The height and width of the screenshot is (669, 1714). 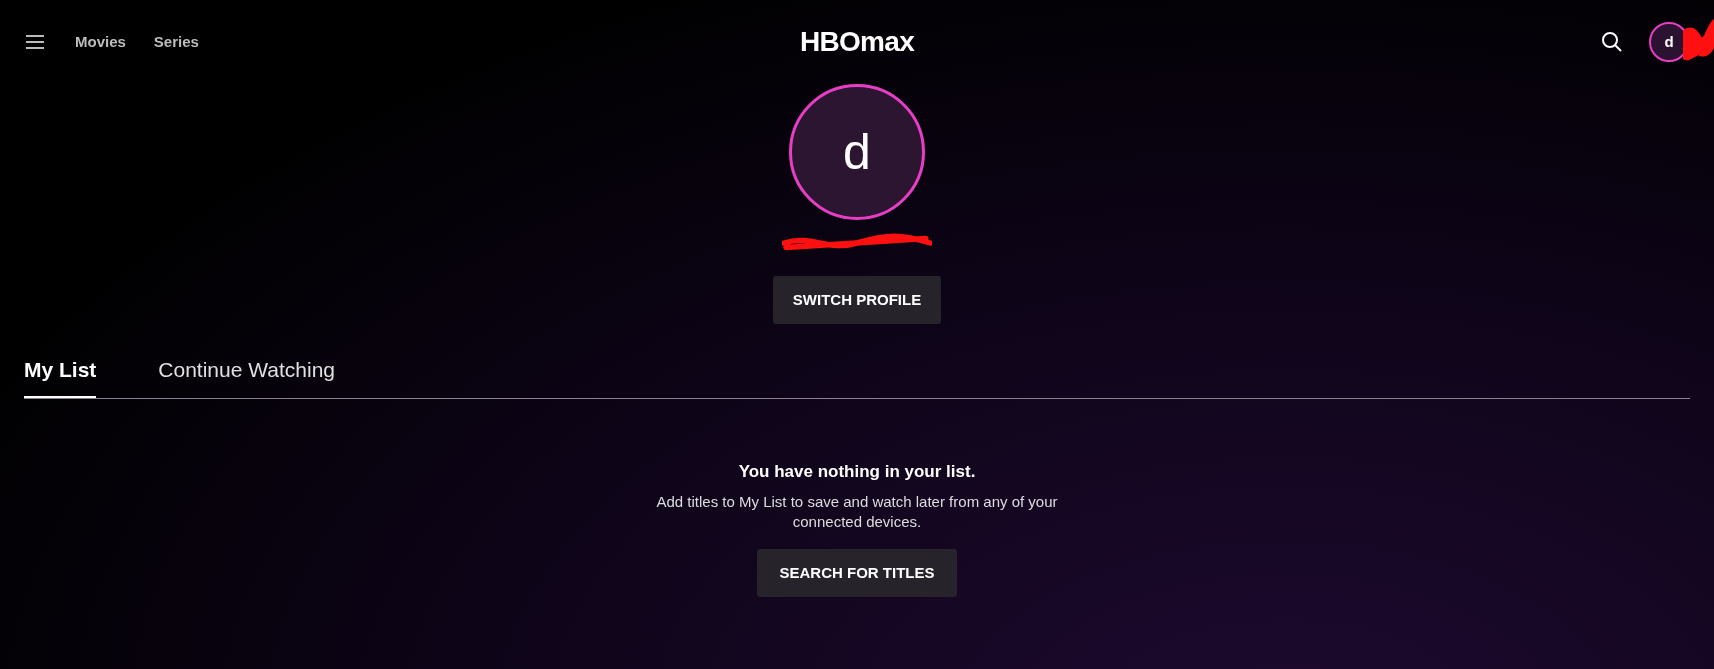 What do you see at coordinates (35, 42) in the screenshot?
I see `menu-icon` at bounding box center [35, 42].